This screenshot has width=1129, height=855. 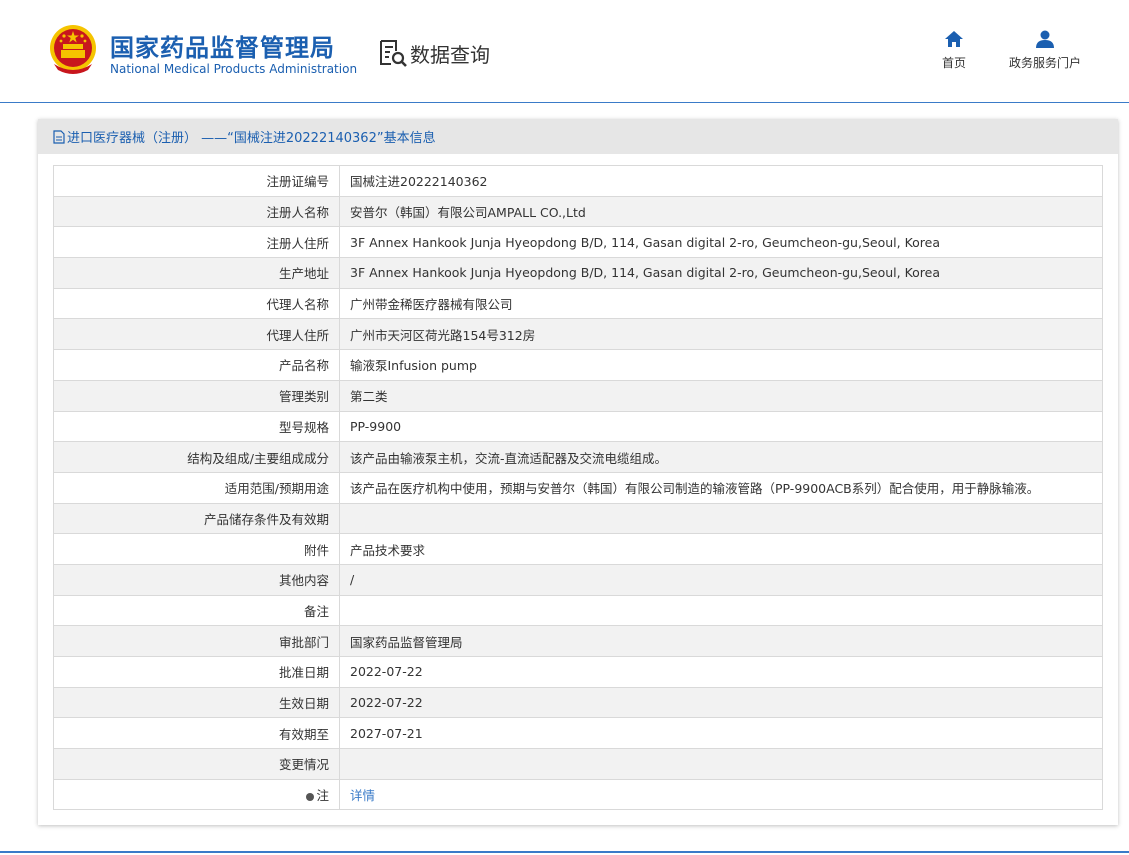 I want to click on table-row: 审批部门 国家药品监督管理局, so click(x=578, y=641).